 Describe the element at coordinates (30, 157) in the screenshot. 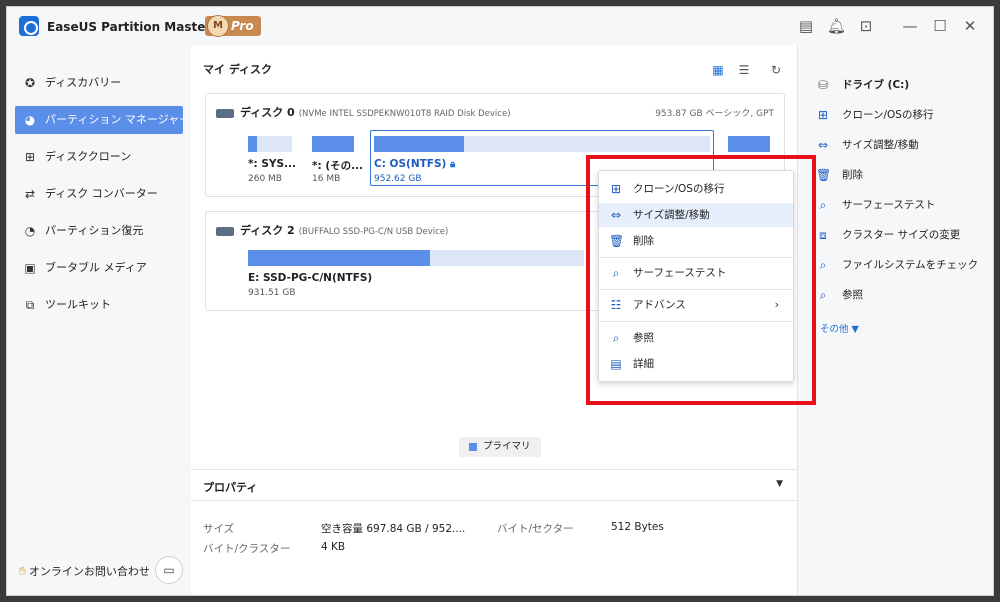

I see `plus-square-icon: ⊞` at that location.